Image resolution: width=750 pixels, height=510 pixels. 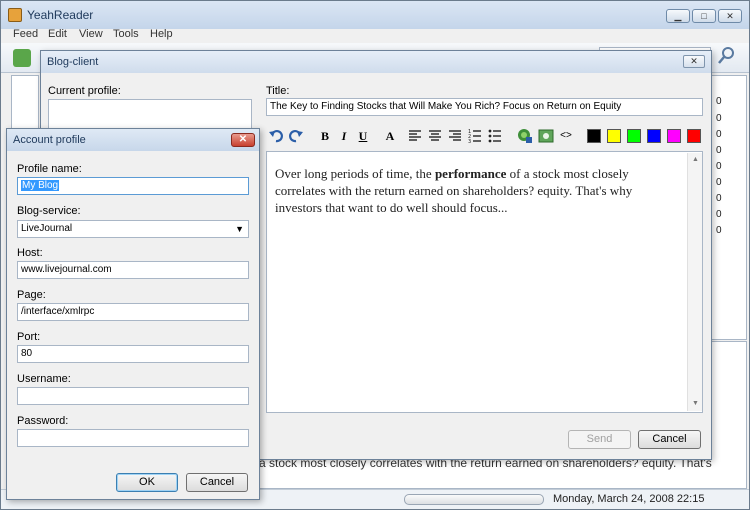 What do you see at coordinates (44, 379) in the screenshot?
I see `username-label: Username:` at bounding box center [44, 379].